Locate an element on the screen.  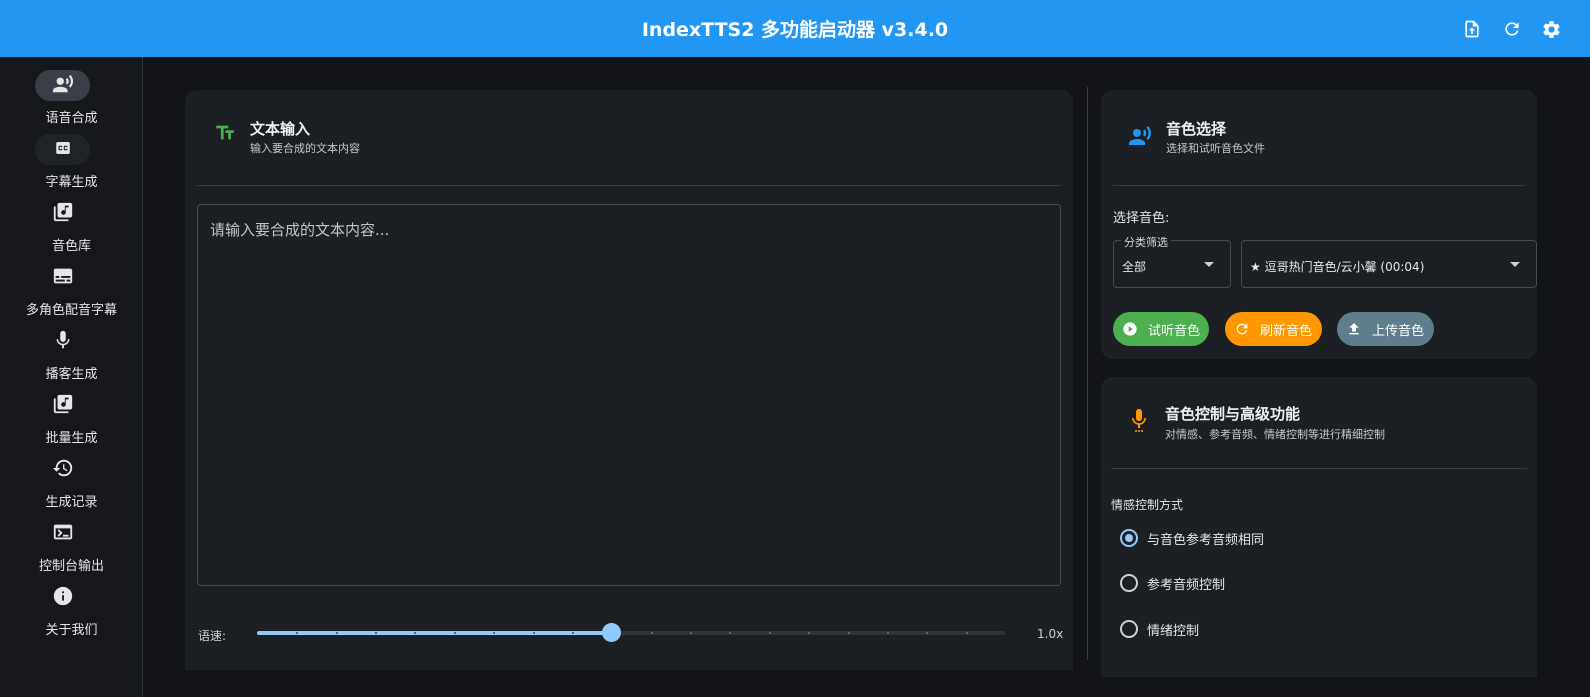
play-circle-icon is located at coordinates (1130, 329).